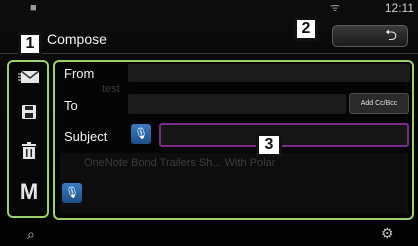  Describe the element at coordinates (306, 29) in the screenshot. I see `callout-2: 2` at that location.